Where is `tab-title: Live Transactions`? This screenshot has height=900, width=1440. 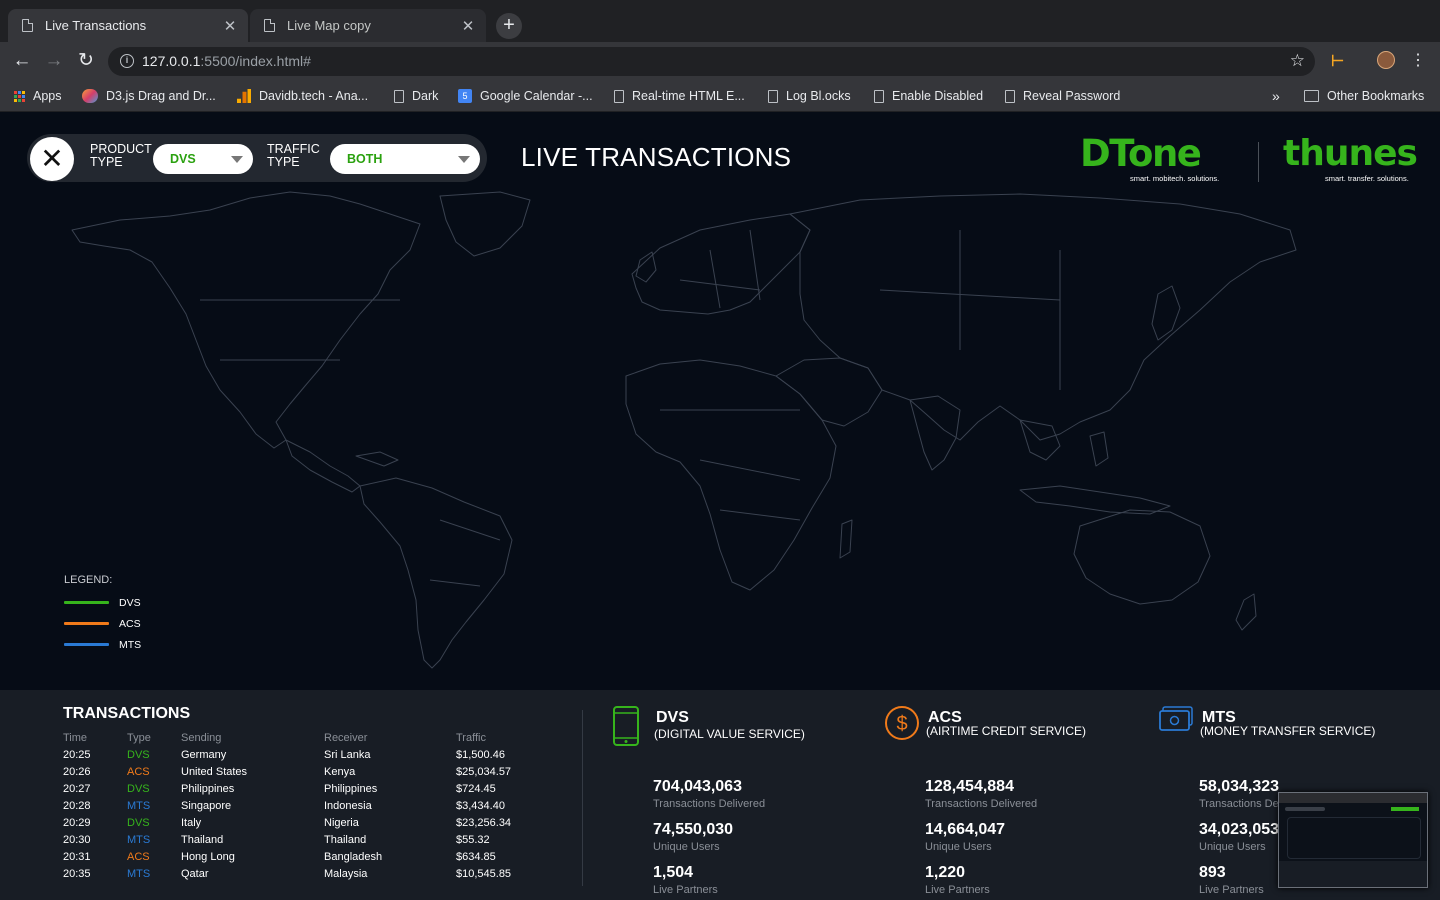 tab-title: Live Transactions is located at coordinates (96, 25).